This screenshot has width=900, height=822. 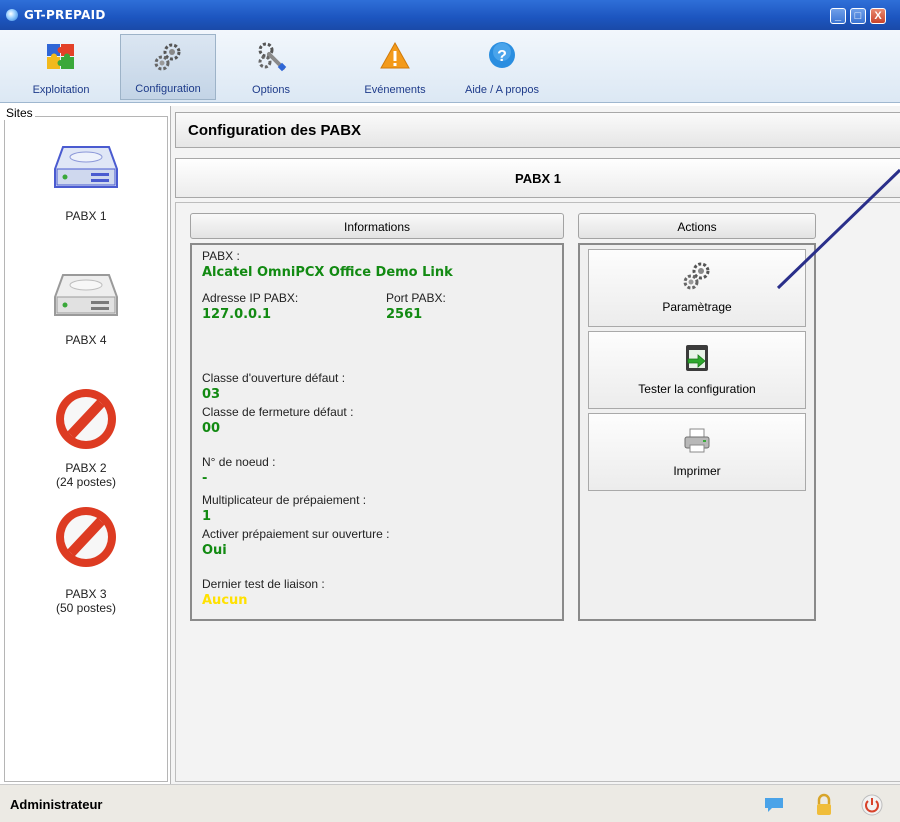 I want to click on noeud-value: -, so click(x=205, y=478).